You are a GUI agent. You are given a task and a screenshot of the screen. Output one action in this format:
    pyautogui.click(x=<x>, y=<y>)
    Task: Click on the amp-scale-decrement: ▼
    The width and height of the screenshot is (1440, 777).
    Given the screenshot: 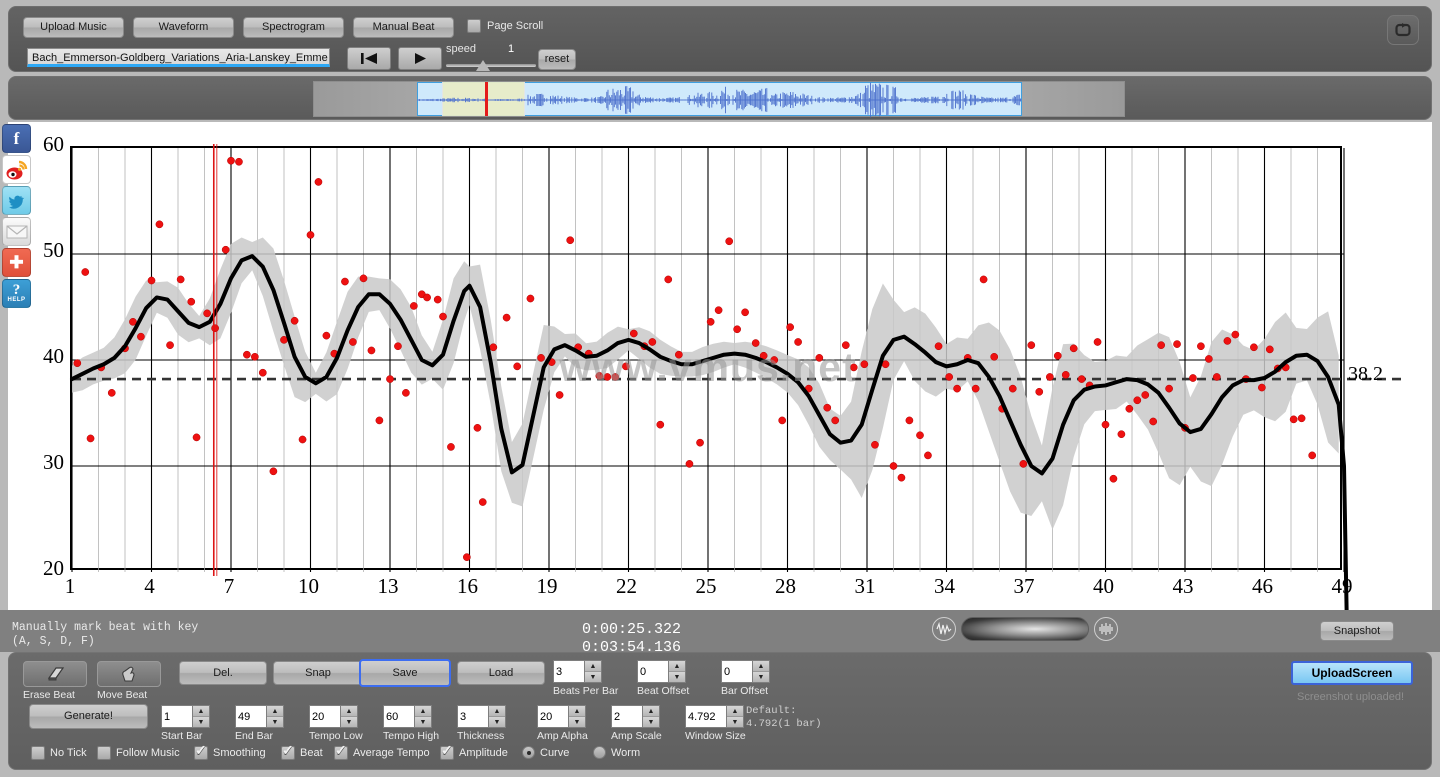 What is the action you would take?
    pyautogui.click(x=651, y=722)
    